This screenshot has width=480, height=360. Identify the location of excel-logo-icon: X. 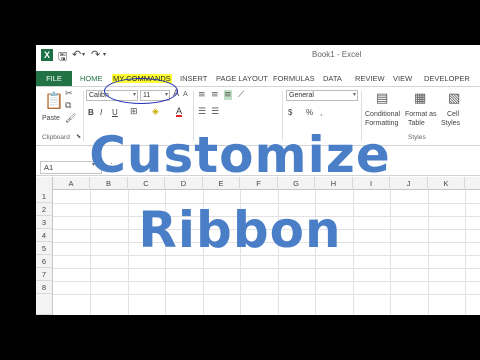
(47, 55).